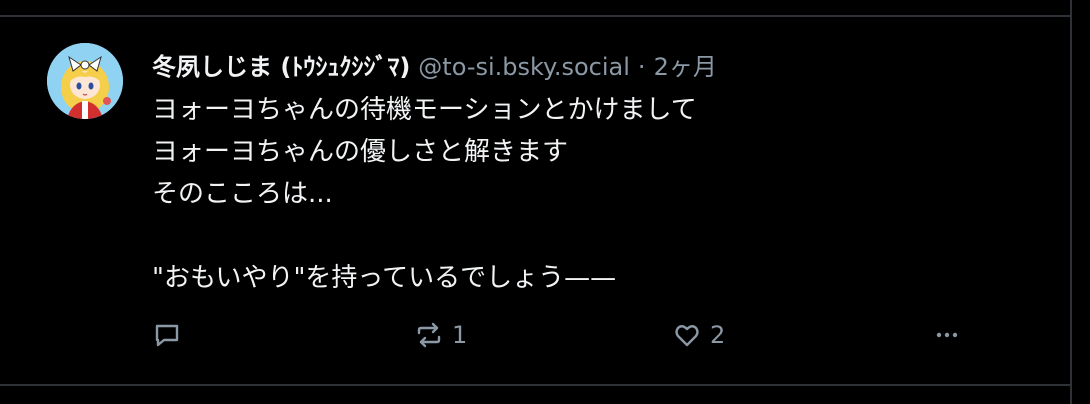 The image size is (1090, 404). I want to click on post-timestamp: 2ヶ月, so click(685, 64).